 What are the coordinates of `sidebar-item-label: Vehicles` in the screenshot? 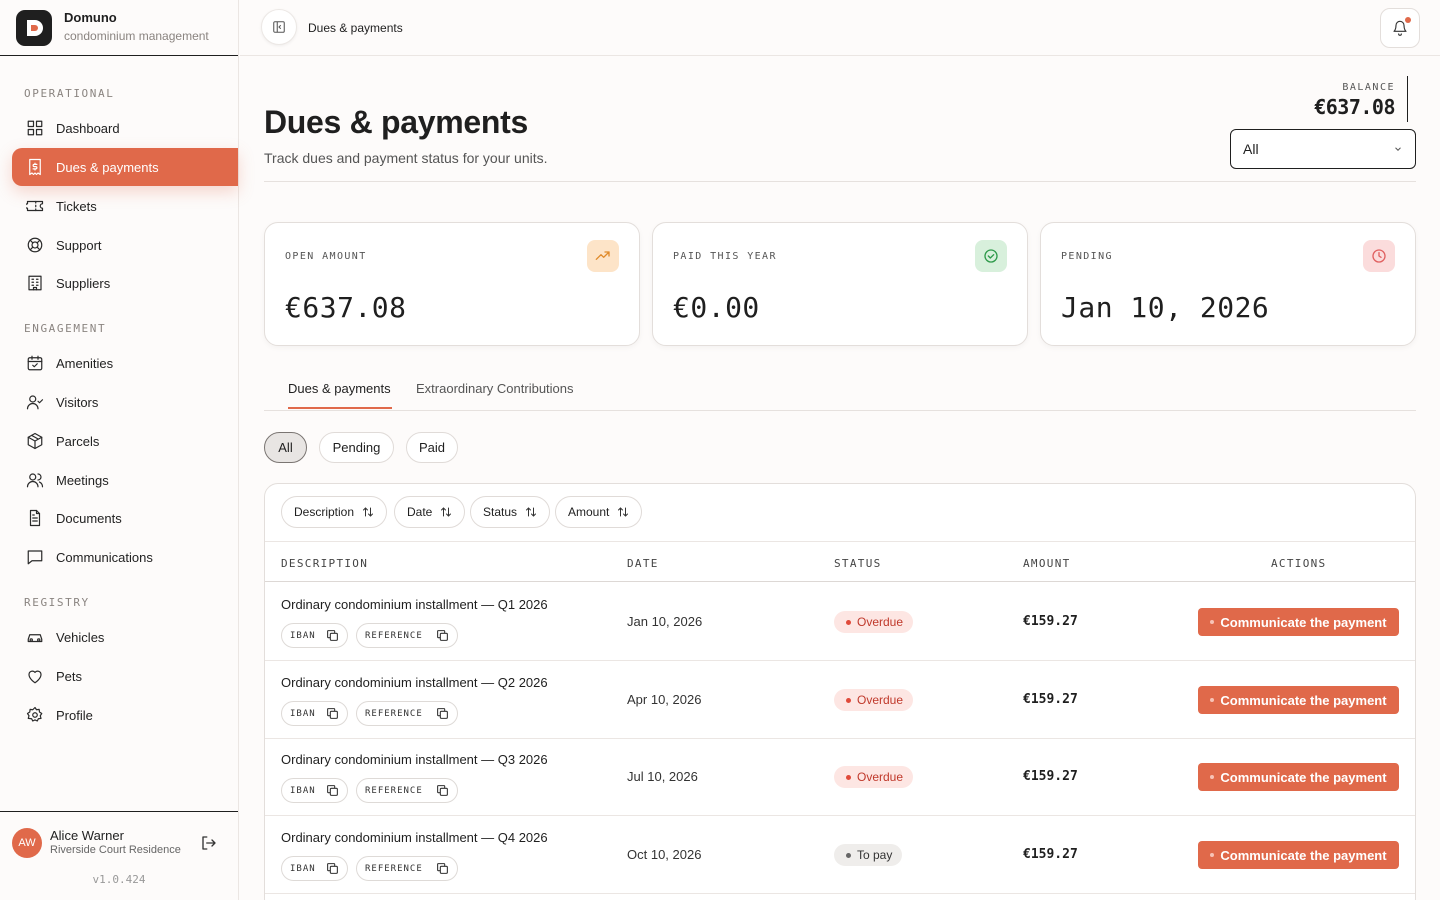 It's located at (80, 637).